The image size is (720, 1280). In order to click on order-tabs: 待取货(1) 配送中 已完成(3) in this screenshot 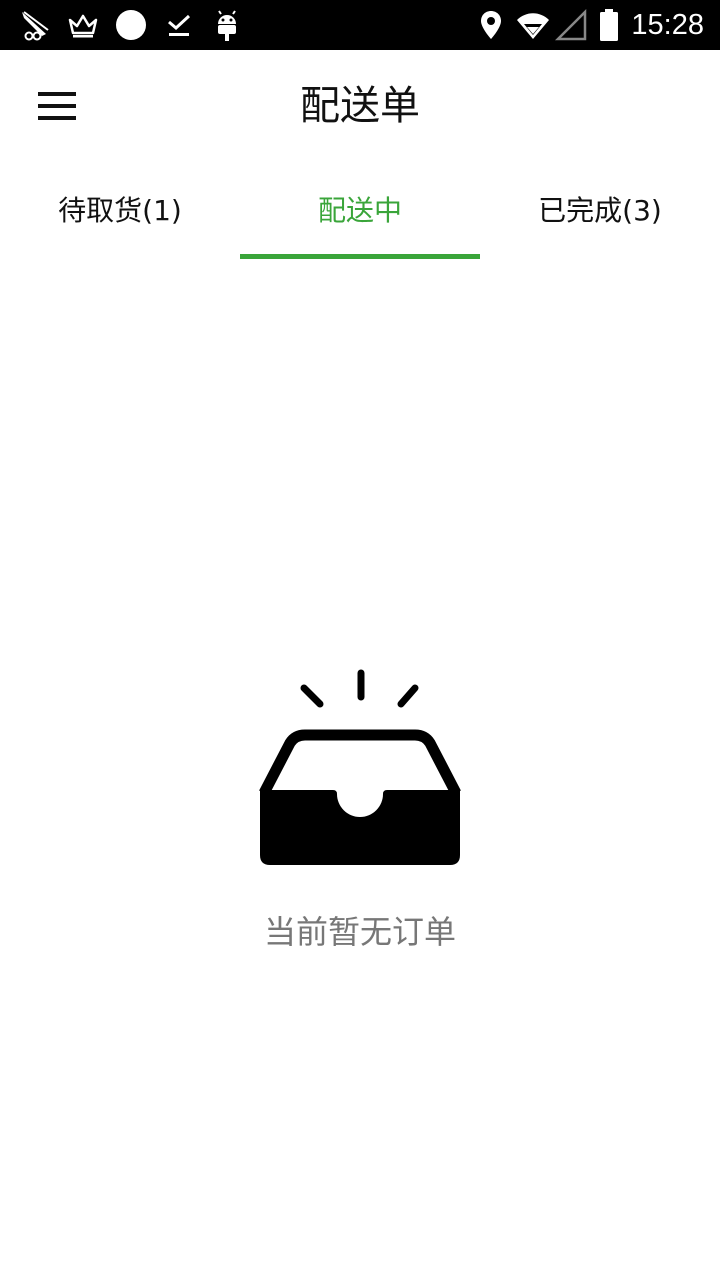, I will do `click(360, 211)`.